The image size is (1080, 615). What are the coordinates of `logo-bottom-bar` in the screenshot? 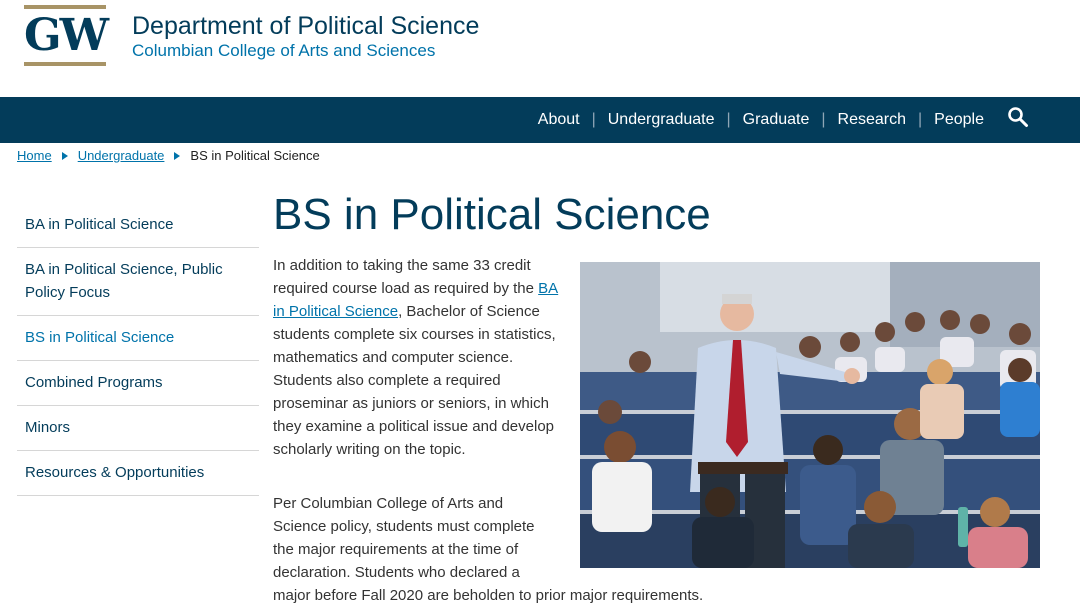 It's located at (65, 64).